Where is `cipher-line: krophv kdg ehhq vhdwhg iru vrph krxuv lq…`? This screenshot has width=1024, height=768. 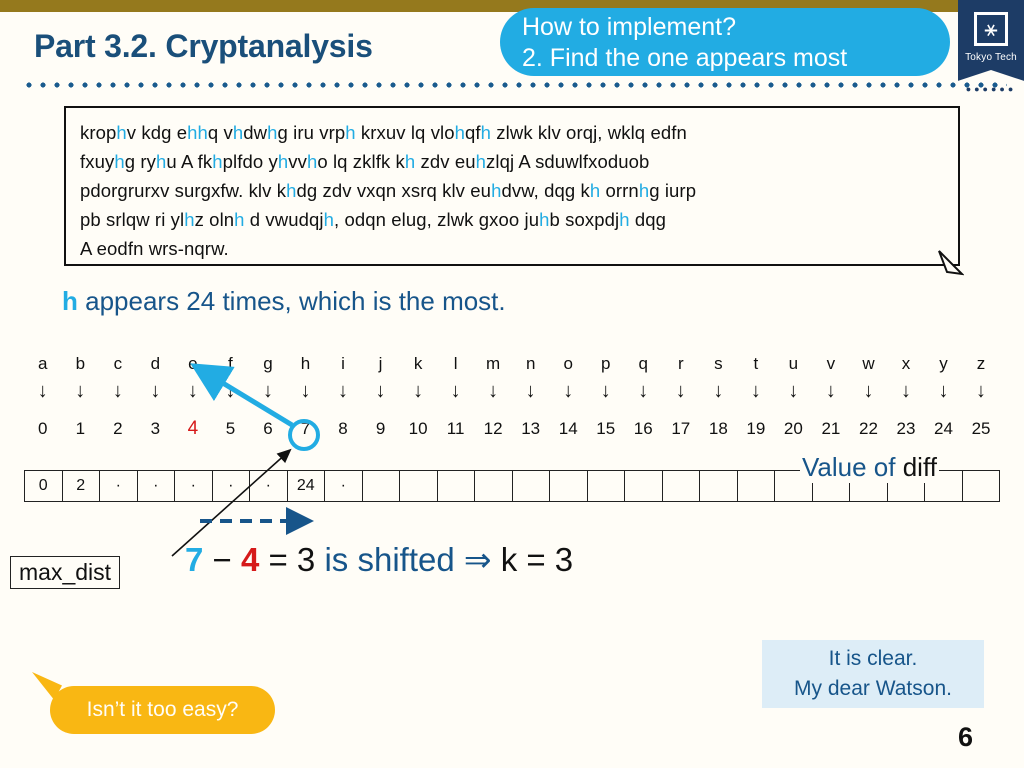 cipher-line: krophv kdg ehhq vhdwhg iru vrph krxuv lq… is located at coordinates (512, 132).